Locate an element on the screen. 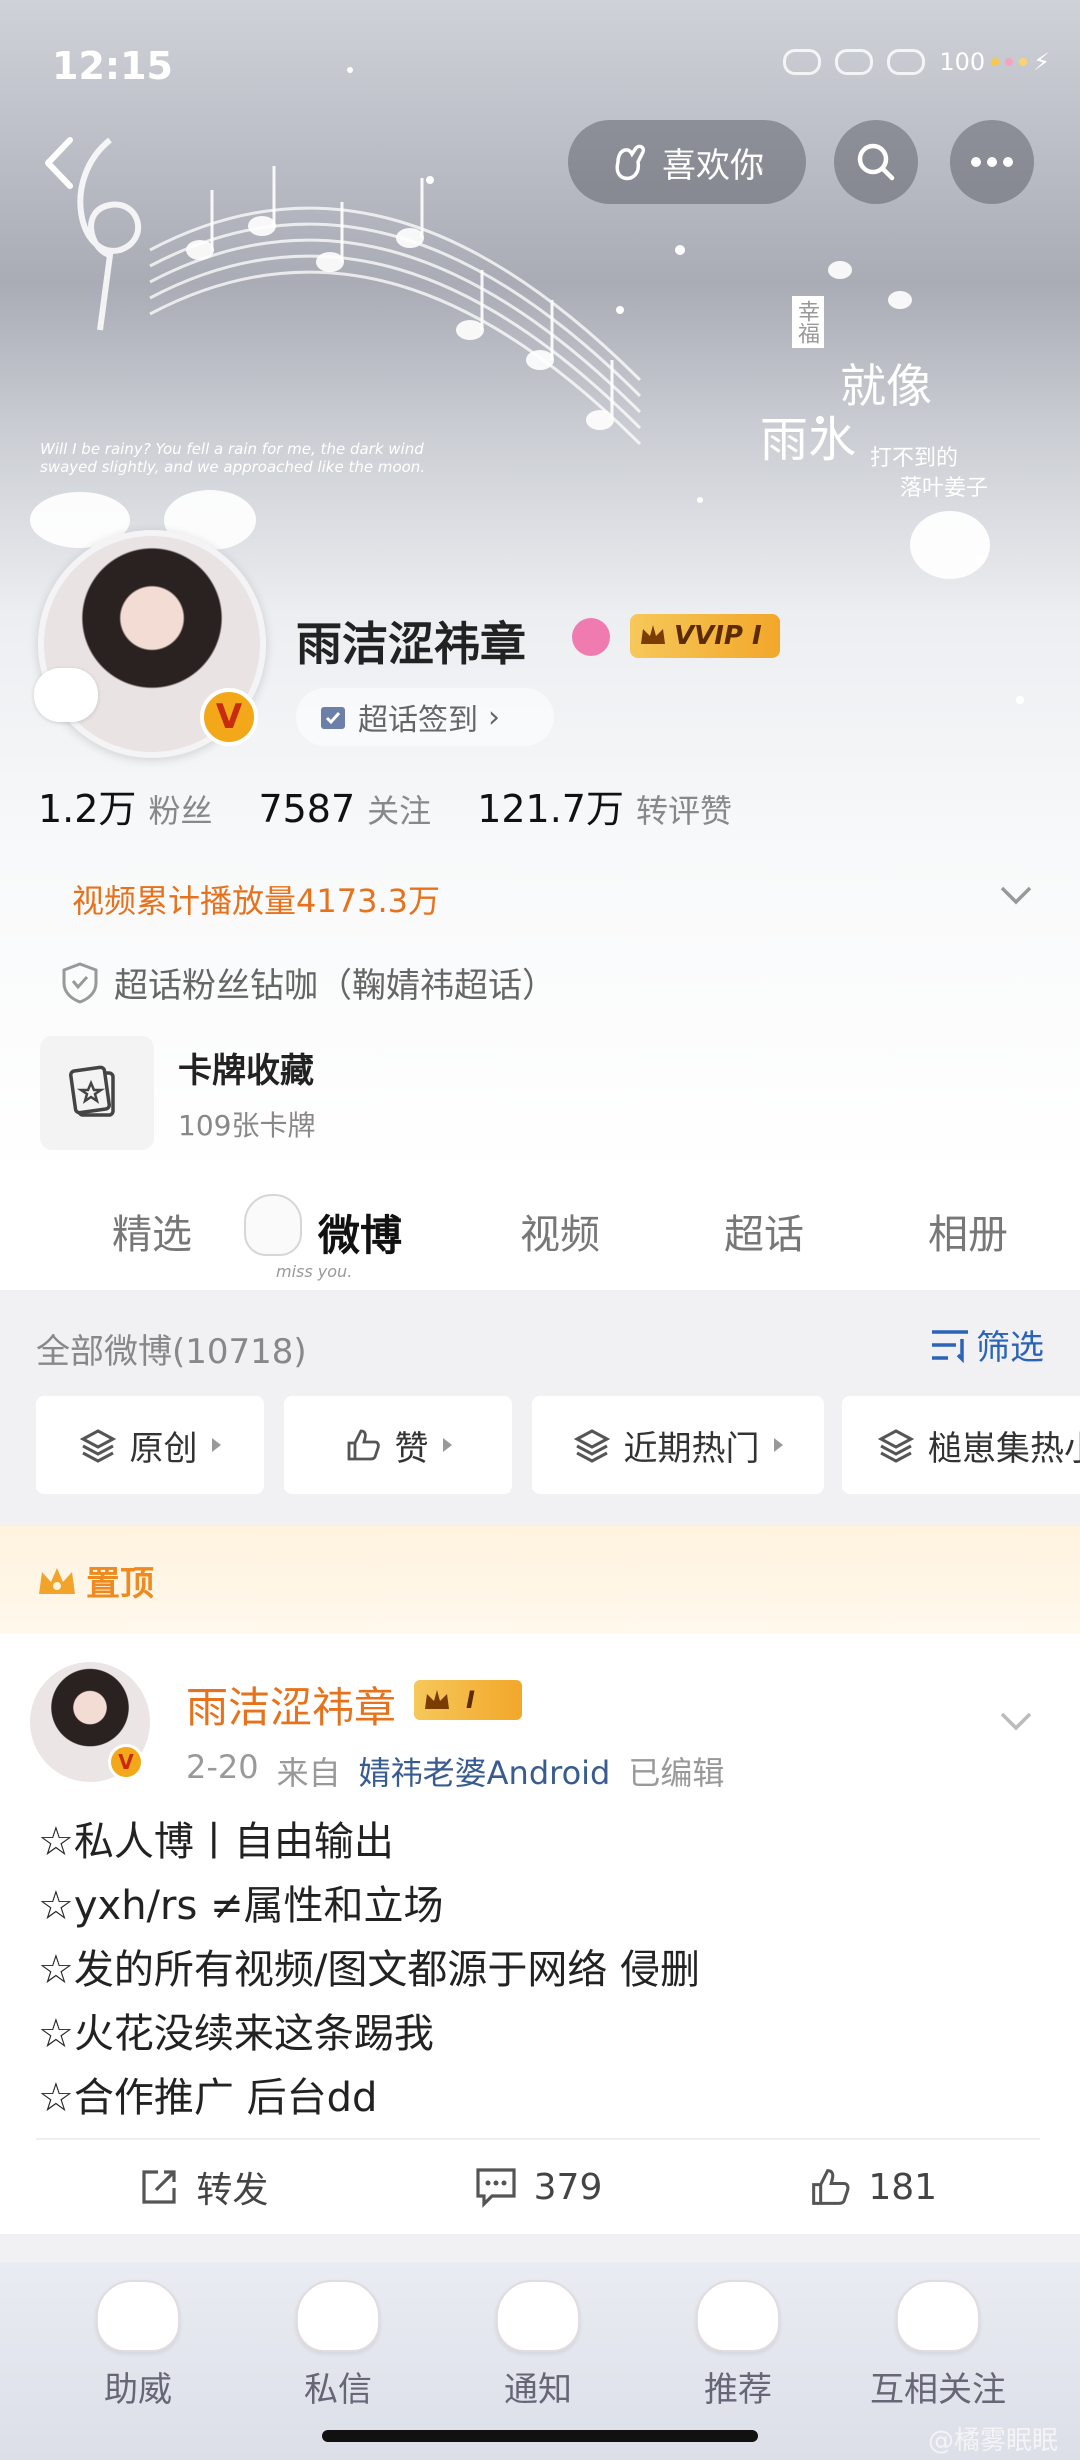 The image size is (1080, 2460). vip-badge: VVIP I is located at coordinates (705, 636).